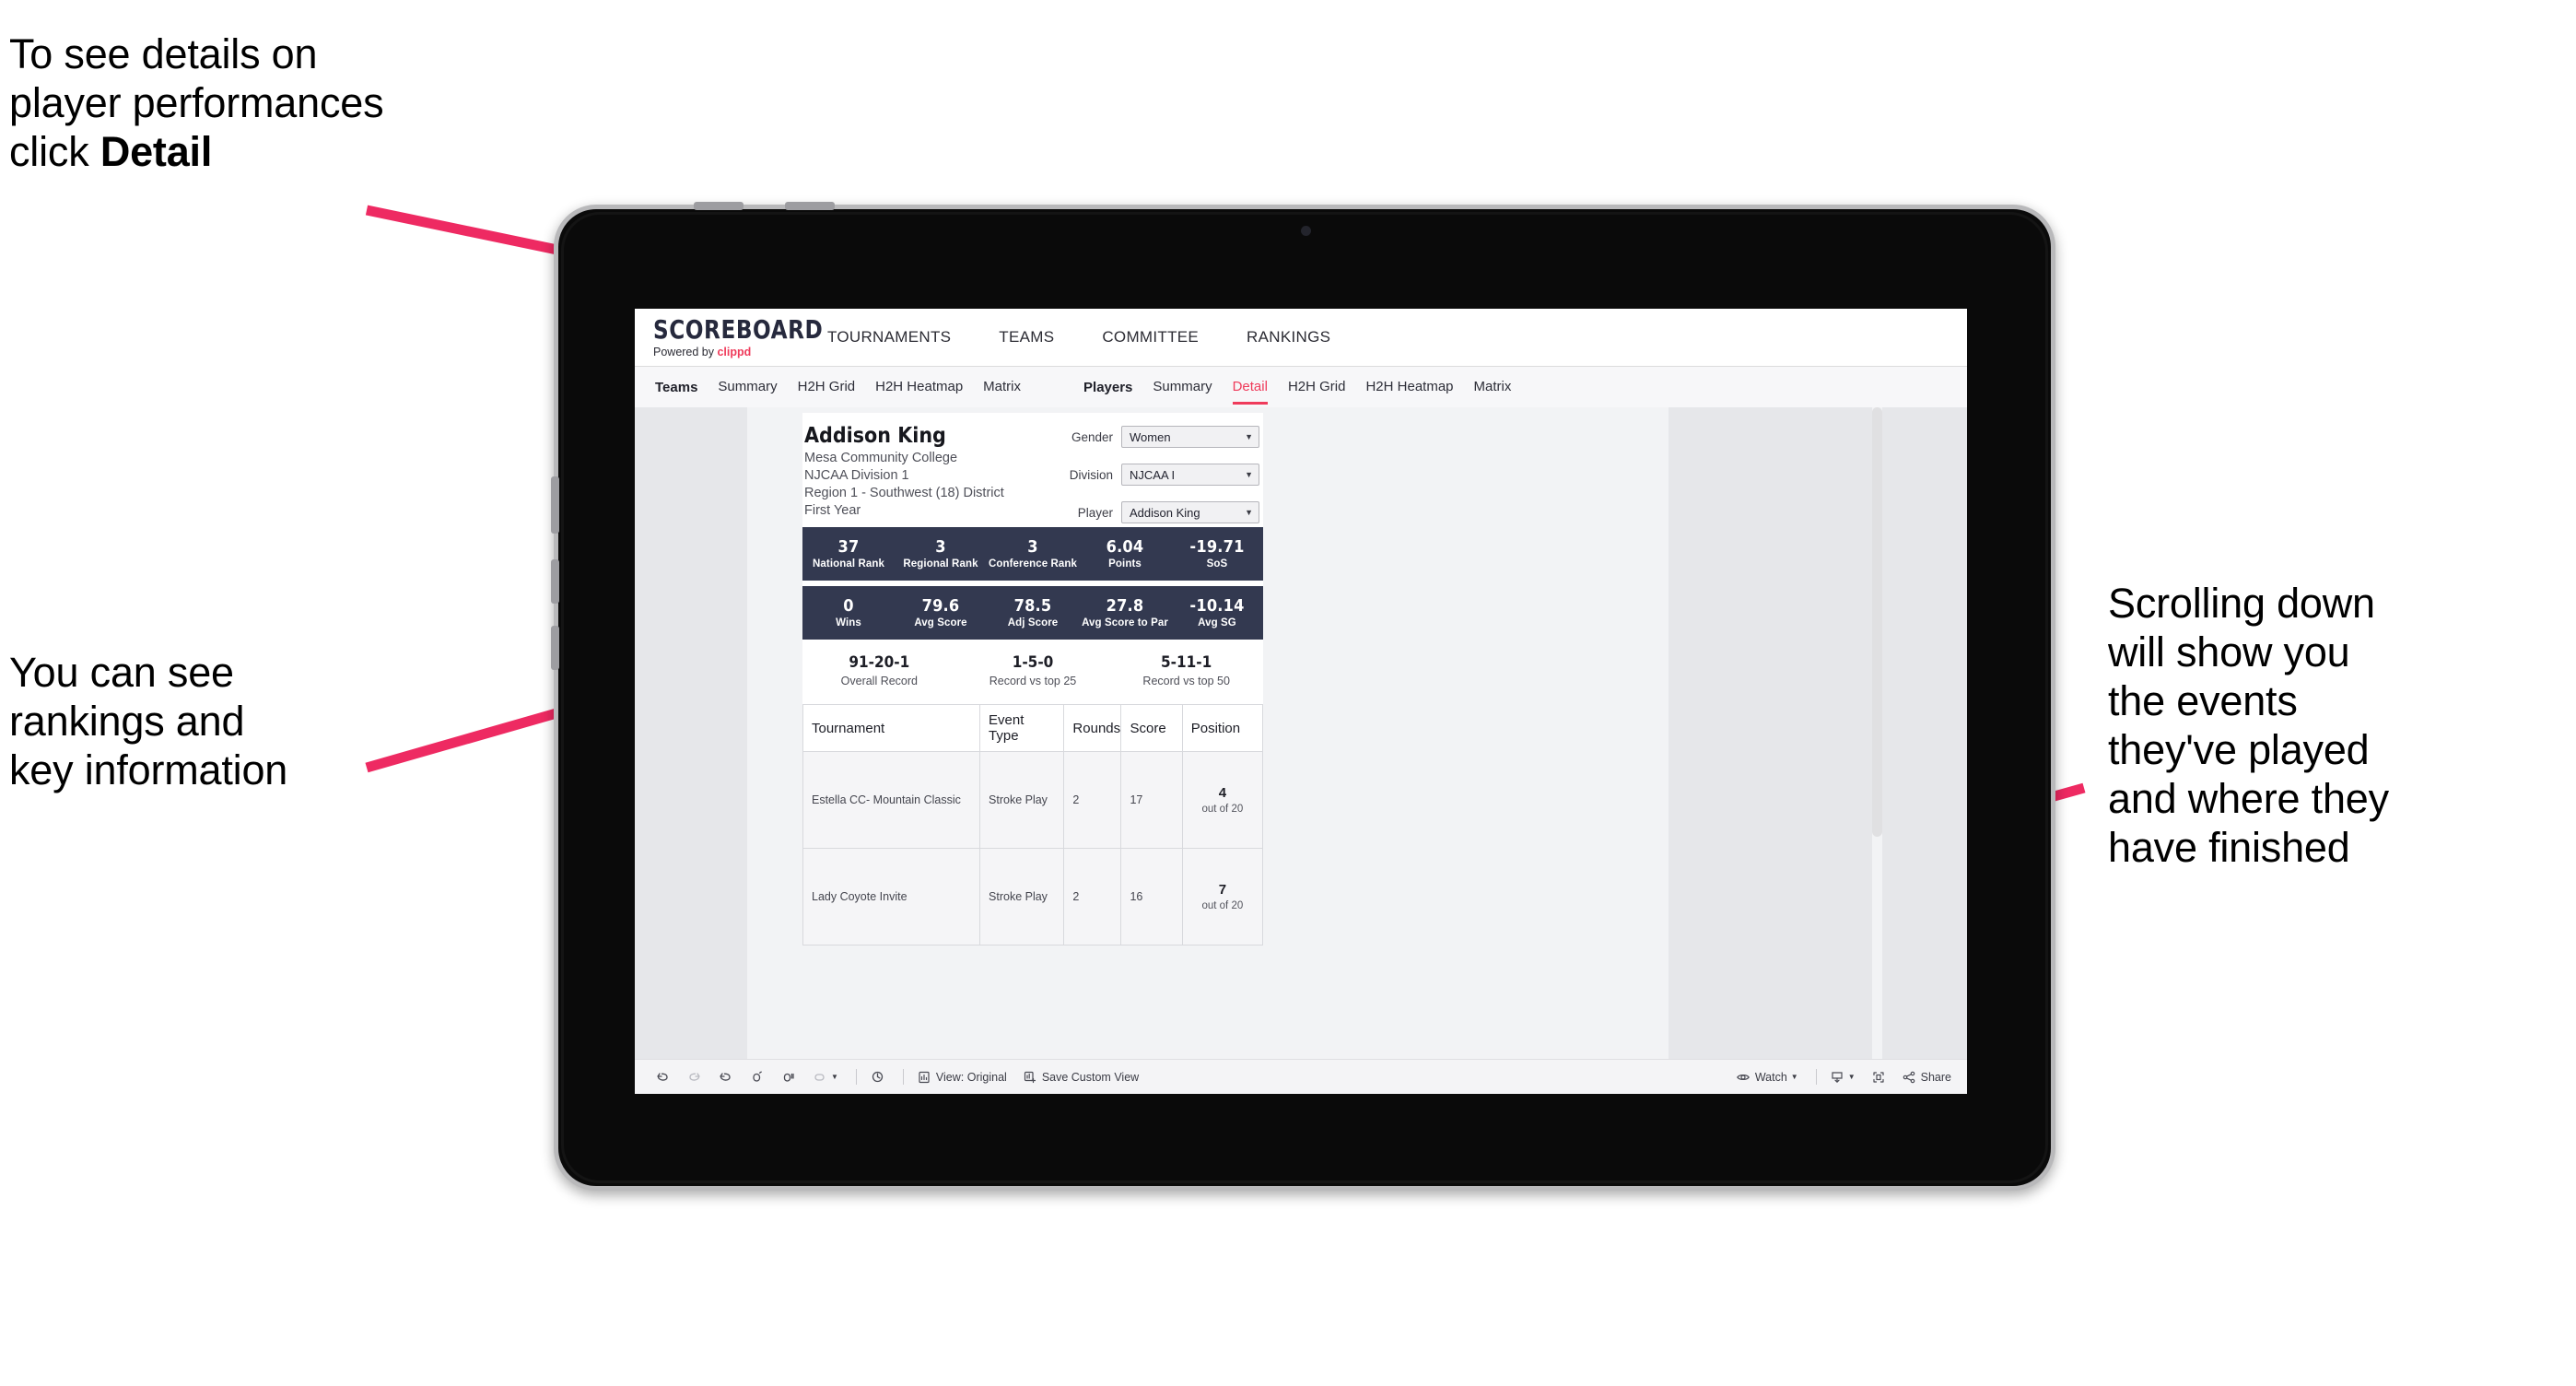 Image resolution: width=2576 pixels, height=1386 pixels. What do you see at coordinates (1217, 622) in the screenshot?
I see `stat-avg-sg-label: Avg SG` at bounding box center [1217, 622].